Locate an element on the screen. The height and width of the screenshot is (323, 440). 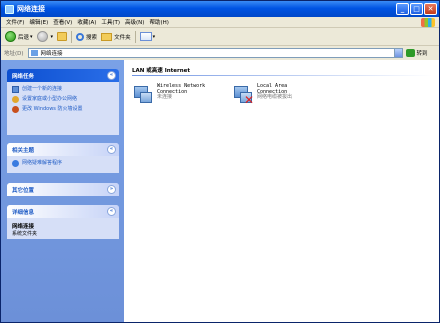
windows-logo-icon is located at coordinates (428, 22).